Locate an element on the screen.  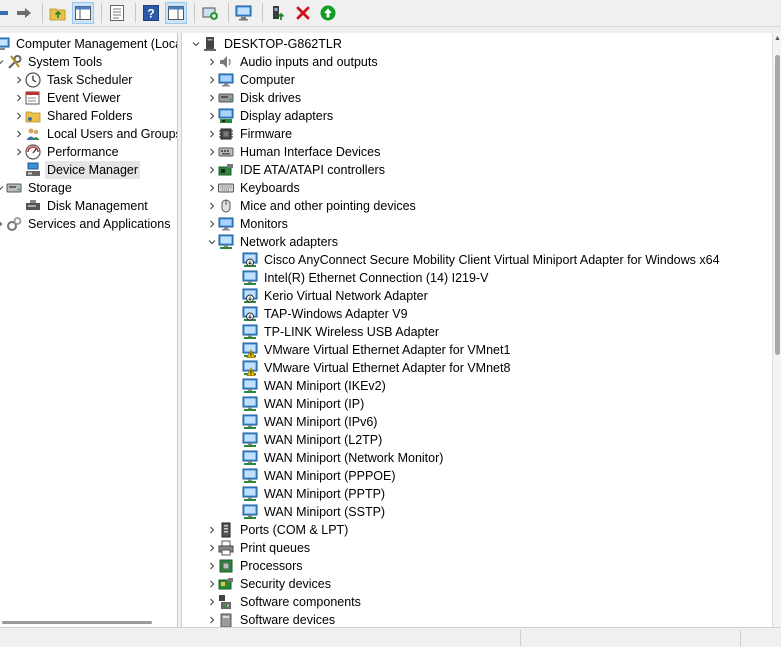
update-button is located at coordinates (328, 13).